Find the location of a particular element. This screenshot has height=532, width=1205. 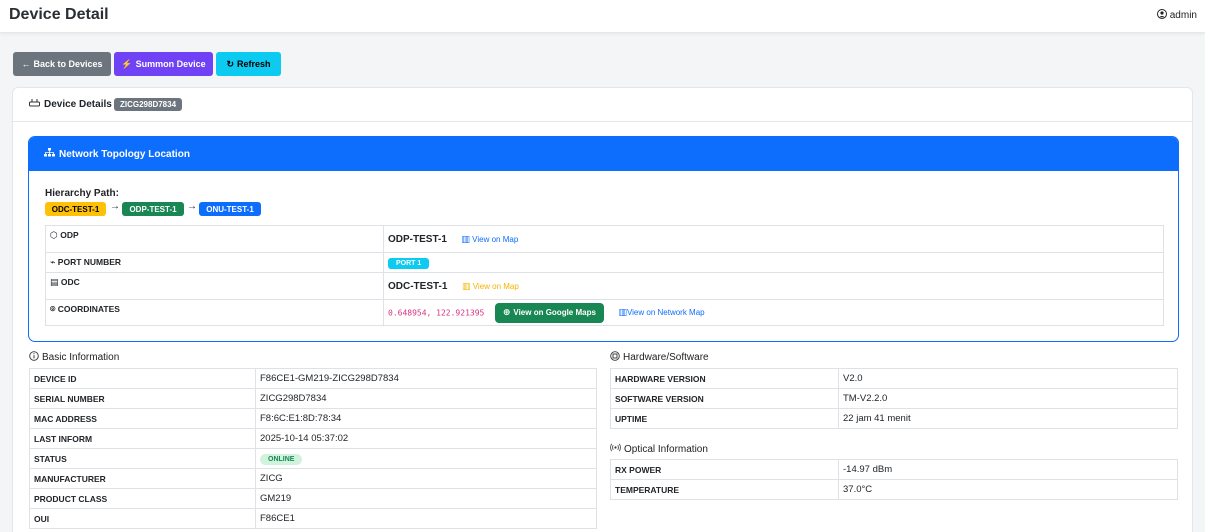

table-row: OUI F86CE1 is located at coordinates (313, 518).